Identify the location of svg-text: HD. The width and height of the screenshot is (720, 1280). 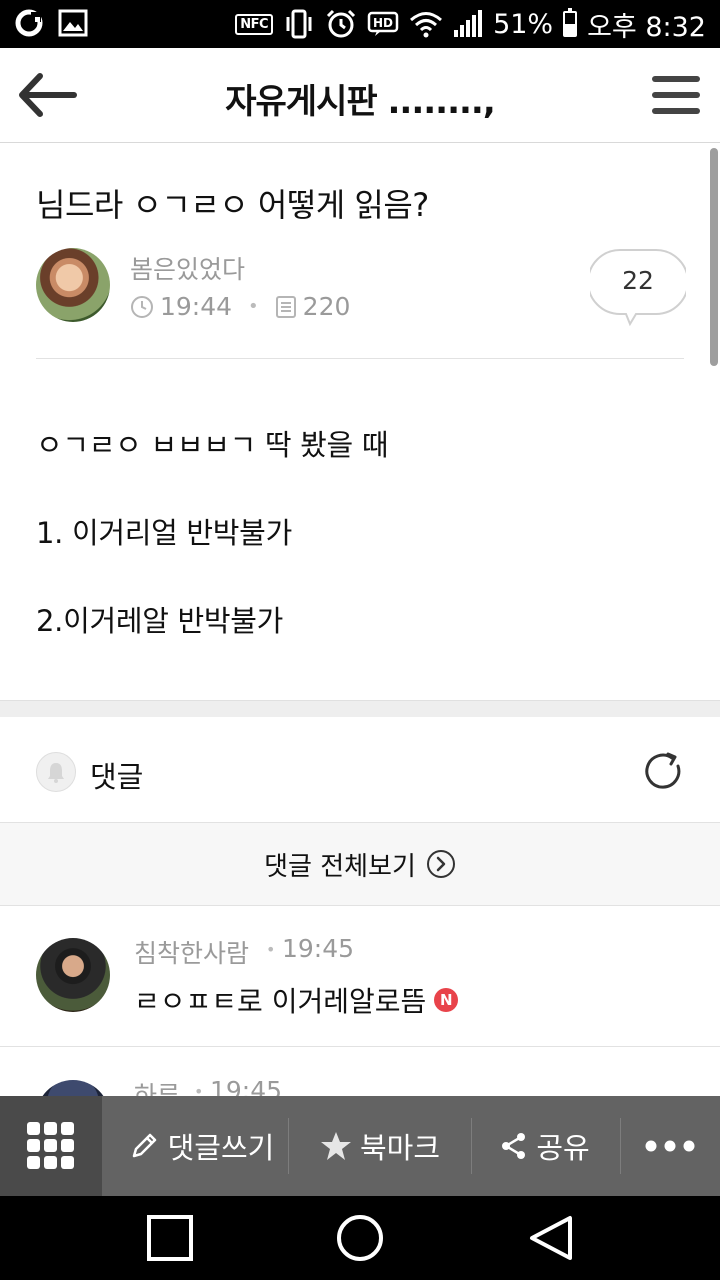
(383, 23).